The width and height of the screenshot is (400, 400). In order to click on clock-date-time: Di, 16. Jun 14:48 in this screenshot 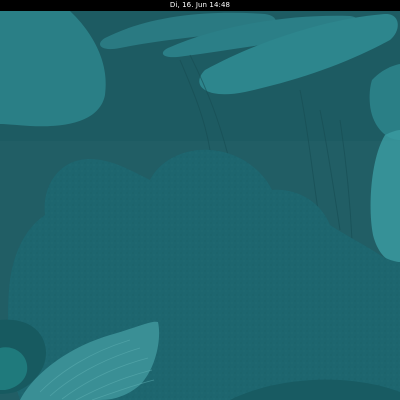, I will do `click(200, 5)`.